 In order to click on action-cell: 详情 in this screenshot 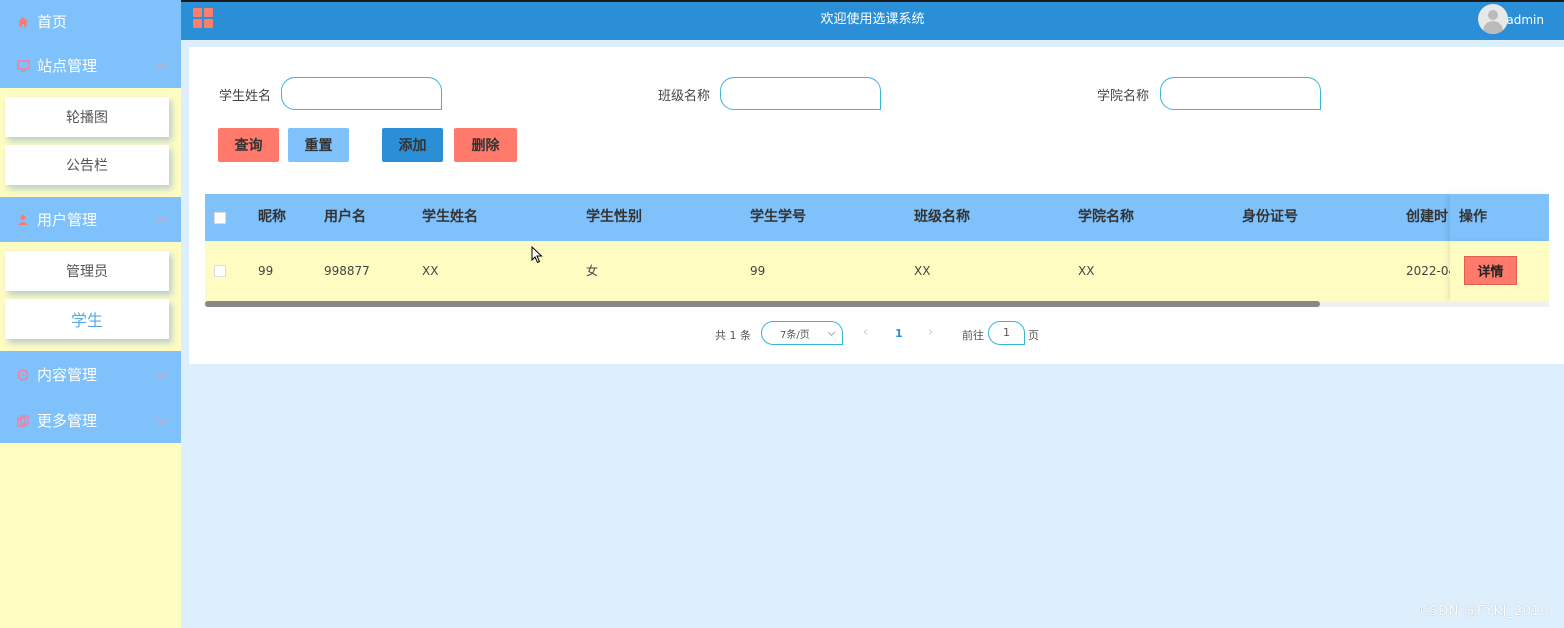, I will do `click(1499, 271)`.